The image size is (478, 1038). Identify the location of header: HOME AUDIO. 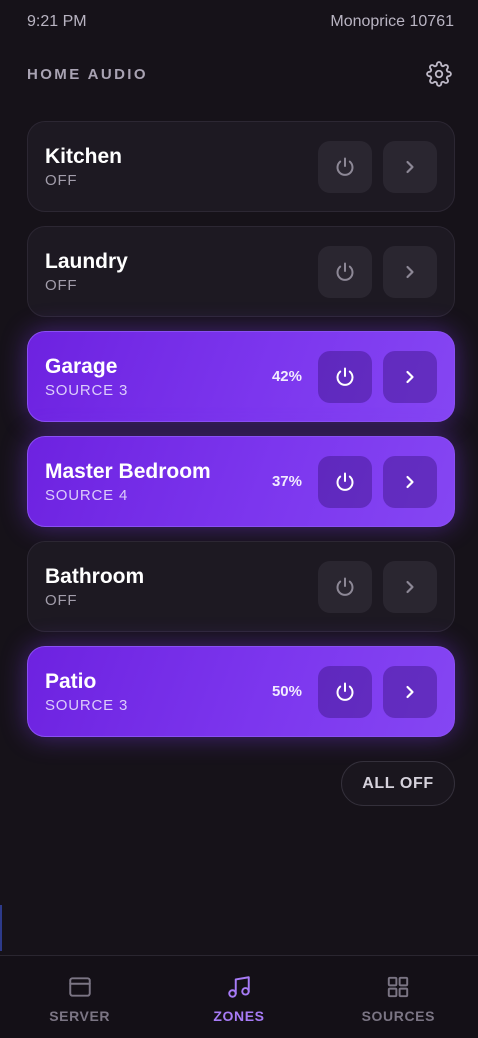
(240, 74).